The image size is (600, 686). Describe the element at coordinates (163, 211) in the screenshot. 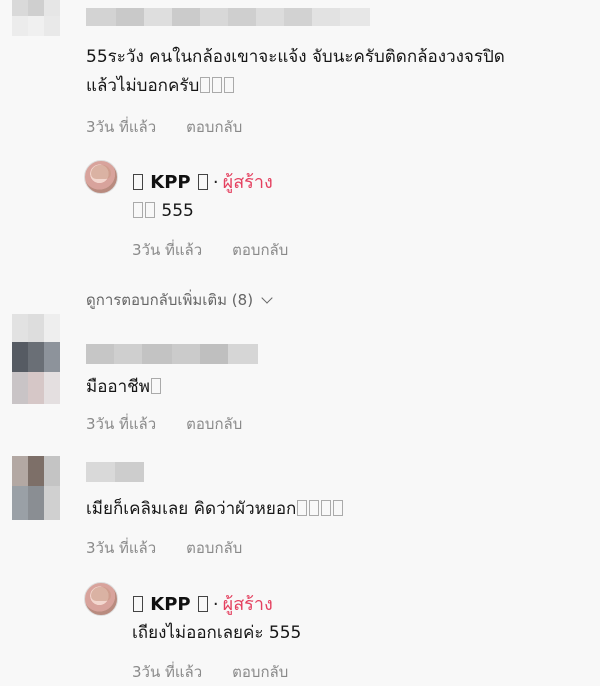

I see `reply-text: 555` at that location.